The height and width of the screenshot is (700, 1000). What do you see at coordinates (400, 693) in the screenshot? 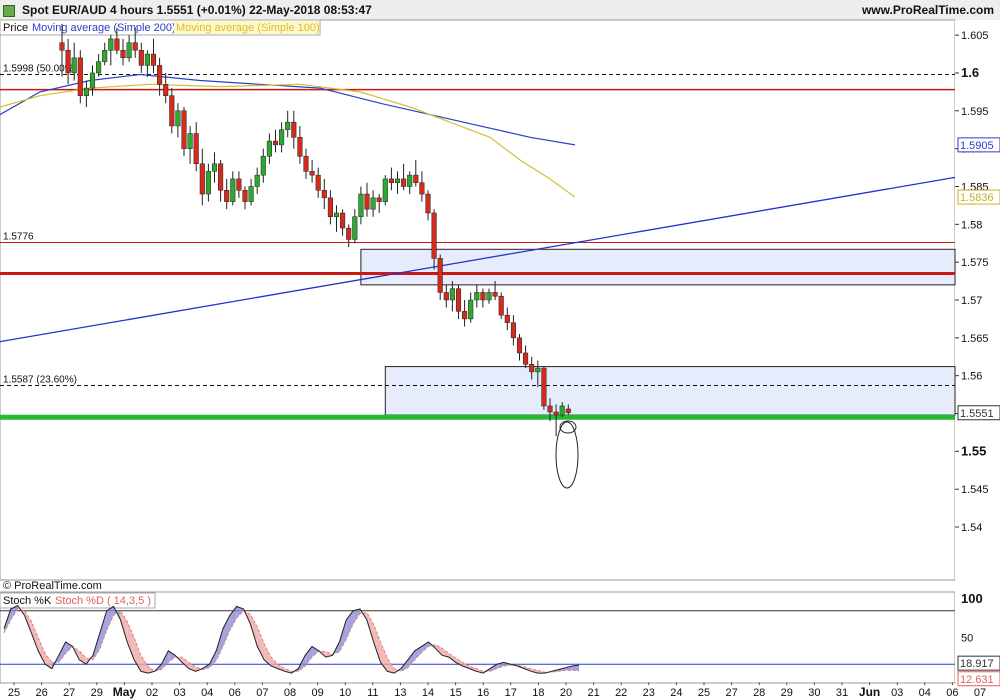
I see `x-tick-label: 13` at bounding box center [400, 693].